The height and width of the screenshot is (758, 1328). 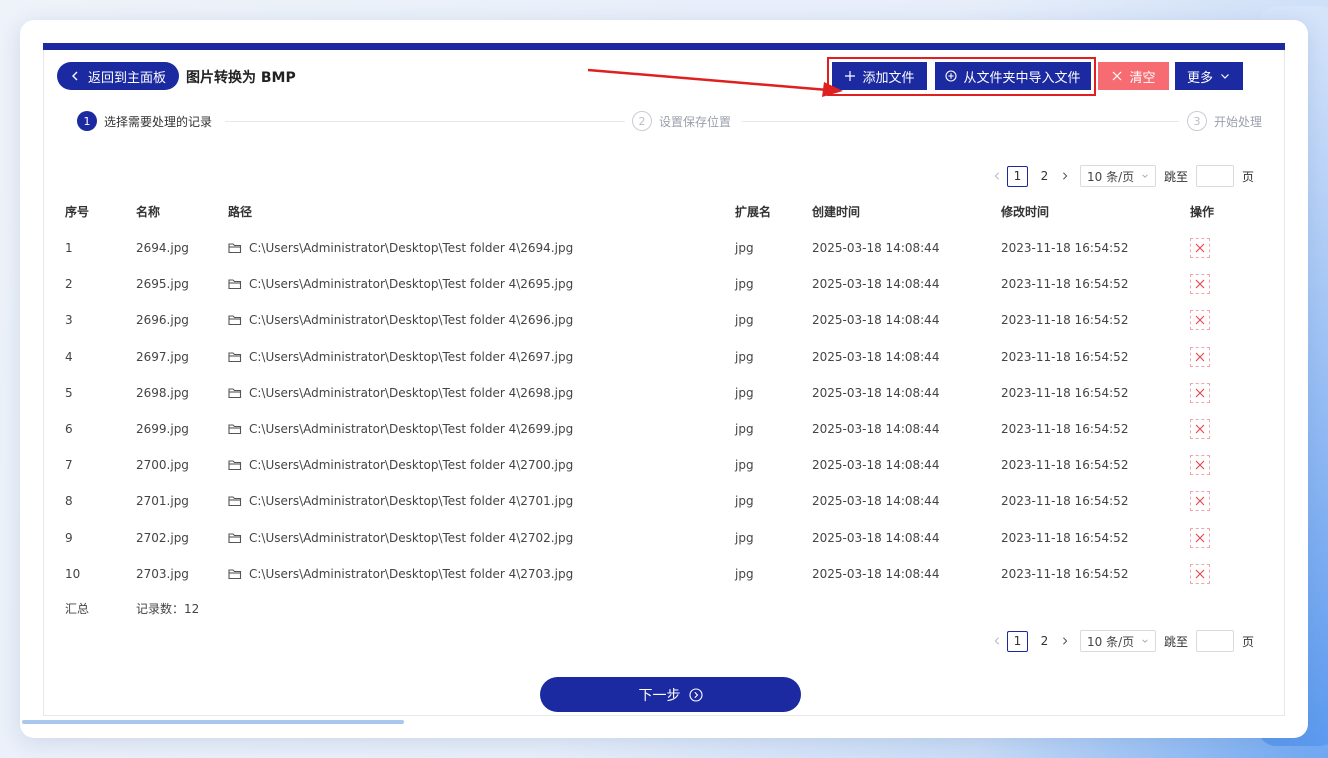 What do you see at coordinates (659, 695) in the screenshot?
I see `next-step-label: 下一步` at bounding box center [659, 695].